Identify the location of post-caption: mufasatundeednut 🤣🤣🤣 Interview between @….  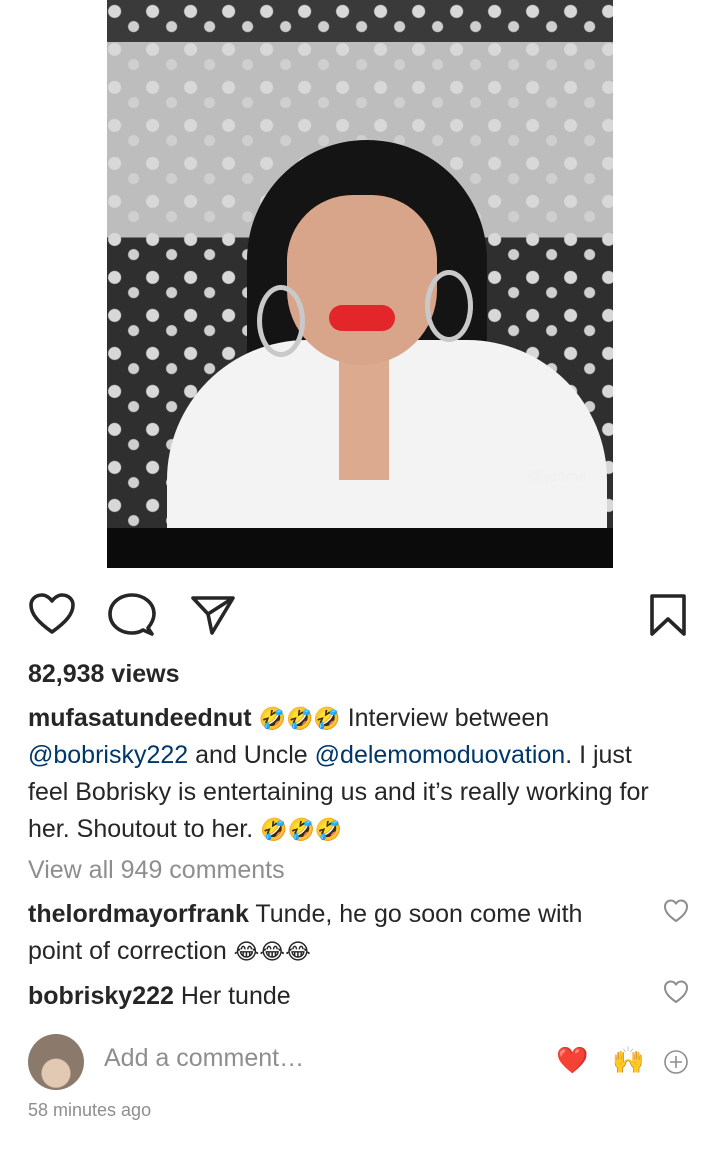
(353, 774).